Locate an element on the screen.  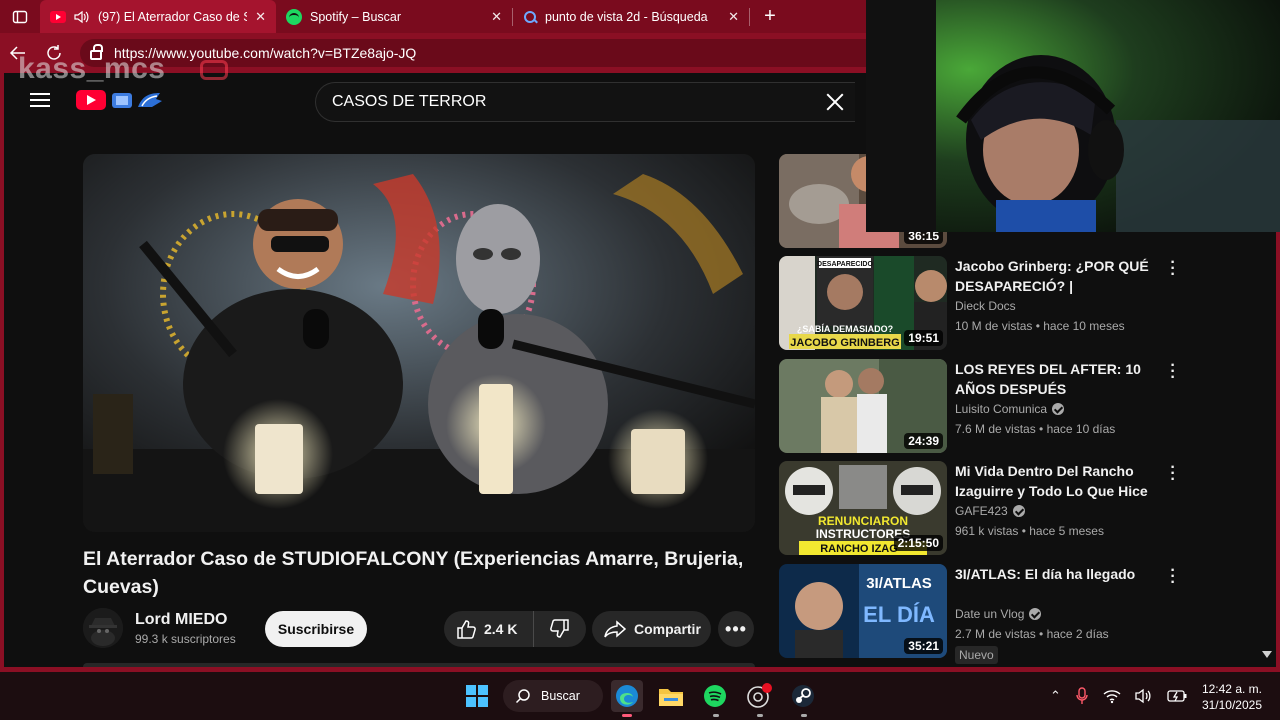
thumb-text-renunciaron: RENUNCIARON is located at coordinates (863, 521).